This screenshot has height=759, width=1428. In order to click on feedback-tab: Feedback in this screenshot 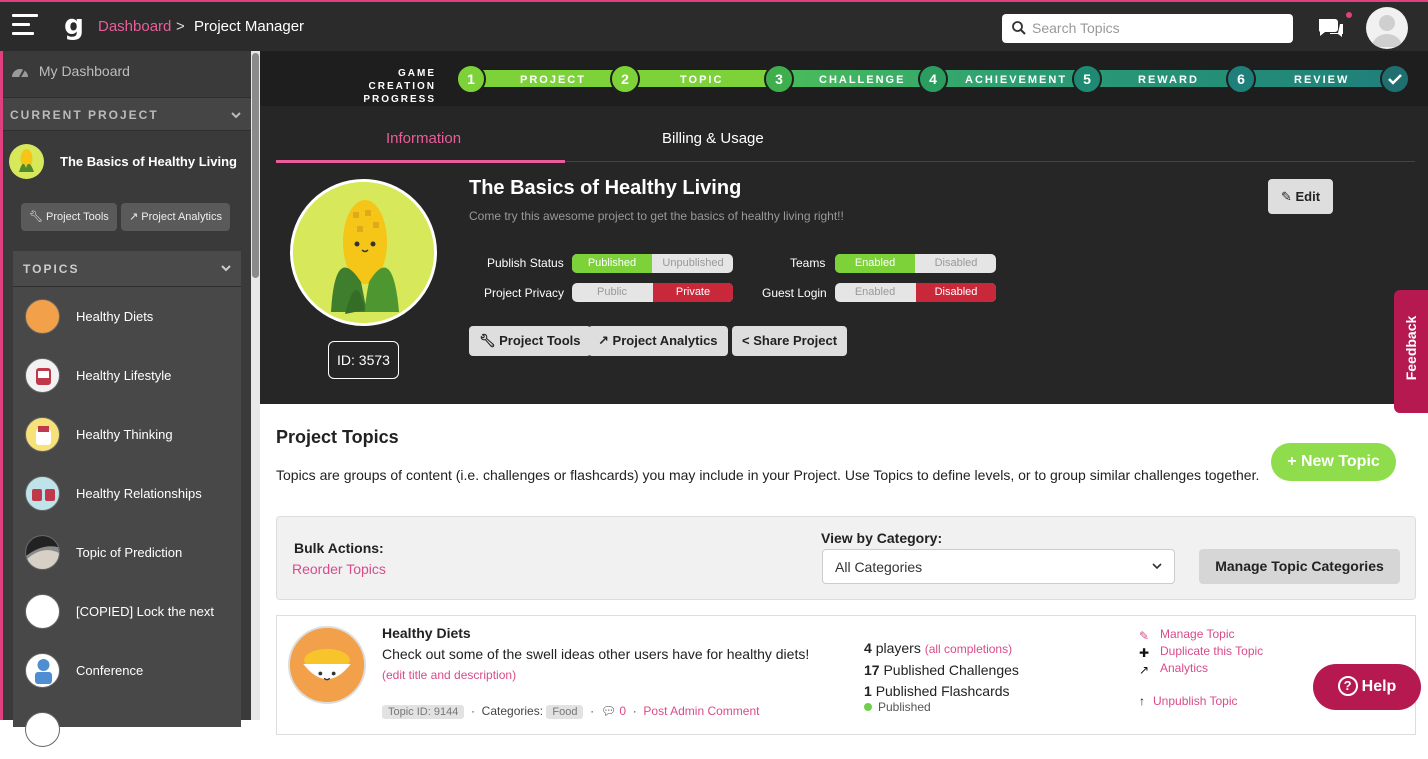, I will do `click(1411, 351)`.